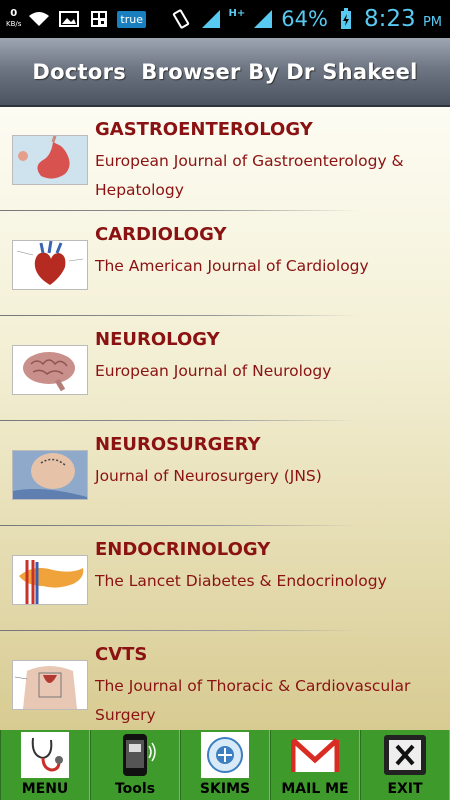 This screenshot has height=800, width=450. I want to click on battery-charging-icon, so click(346, 18).